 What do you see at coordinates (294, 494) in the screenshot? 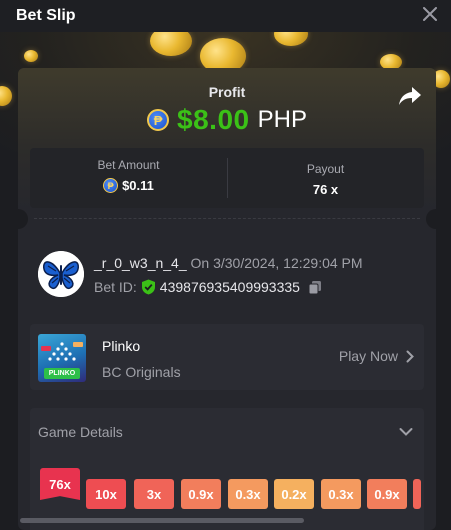
I see `multiplier-bucket: 0.2x` at bounding box center [294, 494].